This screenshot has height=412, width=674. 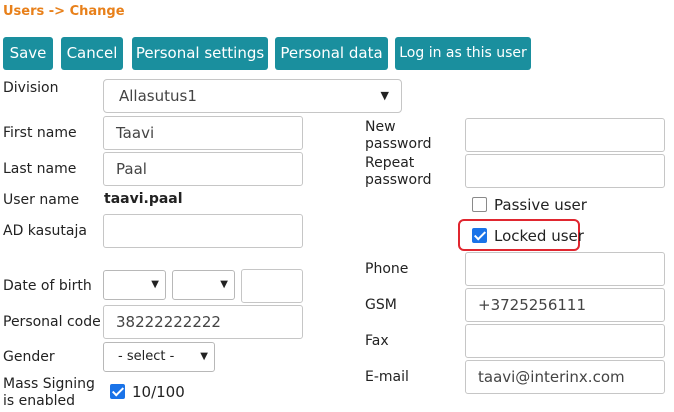 What do you see at coordinates (203, 322) in the screenshot?
I see `personal-code-input: 38222222222` at bounding box center [203, 322].